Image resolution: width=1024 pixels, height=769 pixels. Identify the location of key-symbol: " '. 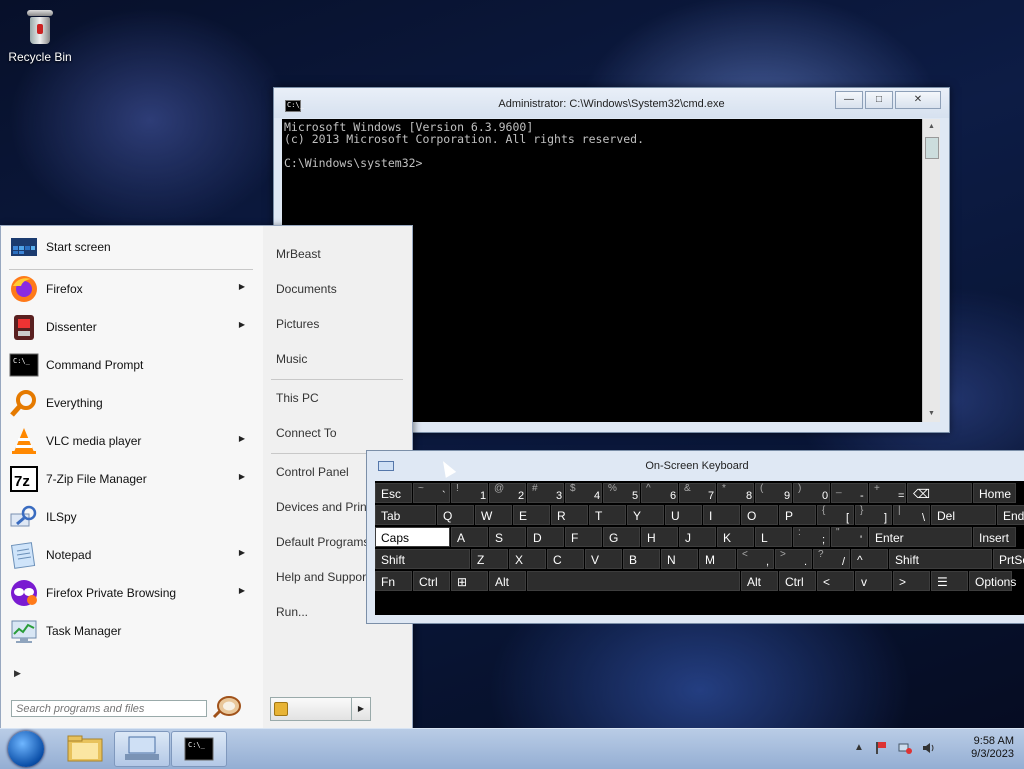
(849, 537).